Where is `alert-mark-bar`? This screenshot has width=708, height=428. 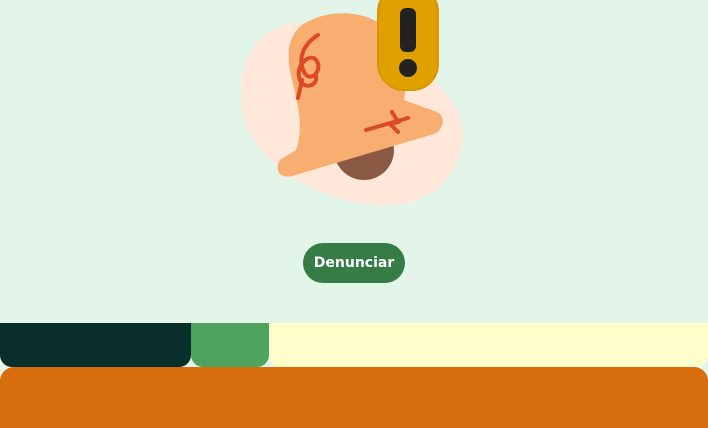 alert-mark-bar is located at coordinates (408, 30).